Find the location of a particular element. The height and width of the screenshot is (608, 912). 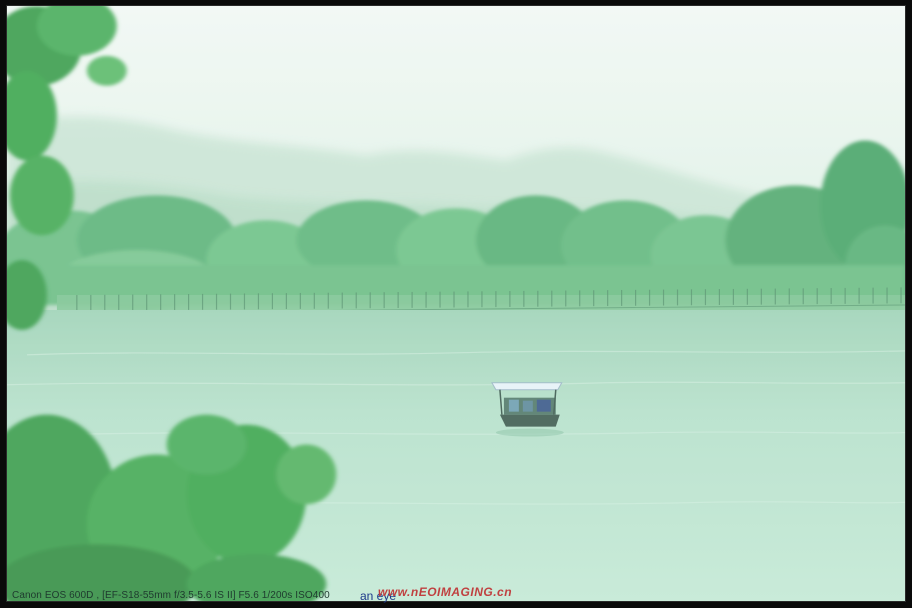

watermark-text: www.nEOIMAGING.cn is located at coordinates (445, 592).